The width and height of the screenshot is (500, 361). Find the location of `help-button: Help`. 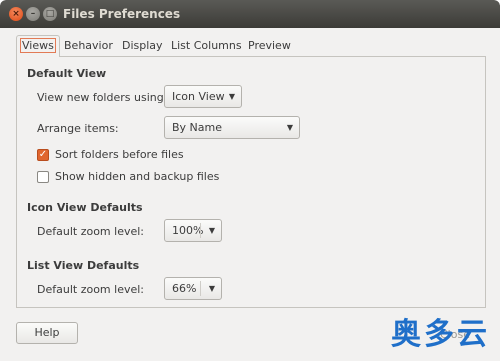

help-button: Help is located at coordinates (47, 333).